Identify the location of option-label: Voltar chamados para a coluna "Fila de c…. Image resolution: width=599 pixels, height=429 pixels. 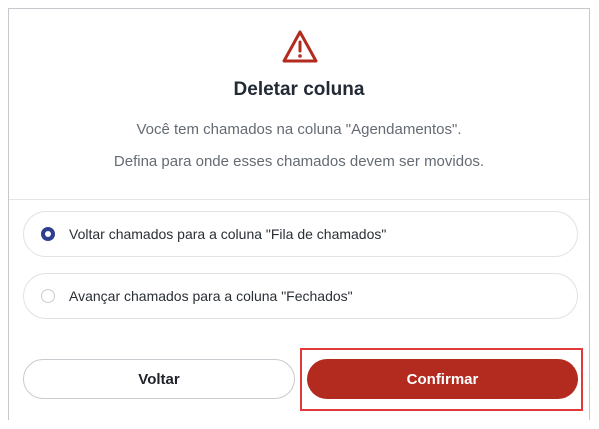
(228, 234).